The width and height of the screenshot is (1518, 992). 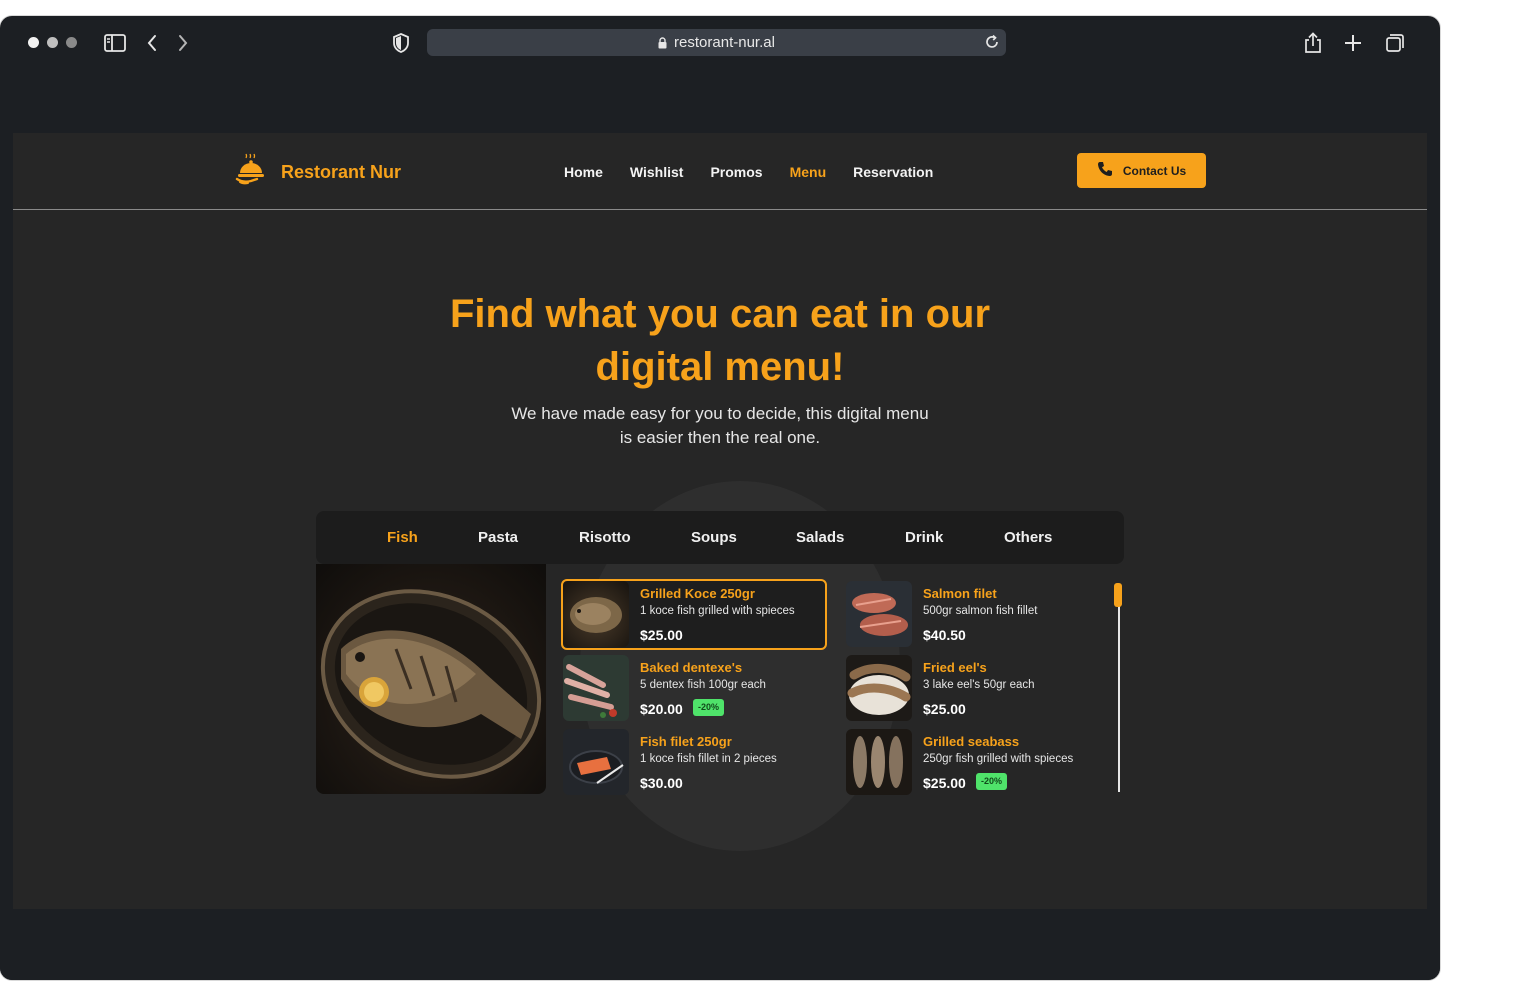 What do you see at coordinates (714, 537) in the screenshot?
I see `tab-soups: Soups` at bounding box center [714, 537].